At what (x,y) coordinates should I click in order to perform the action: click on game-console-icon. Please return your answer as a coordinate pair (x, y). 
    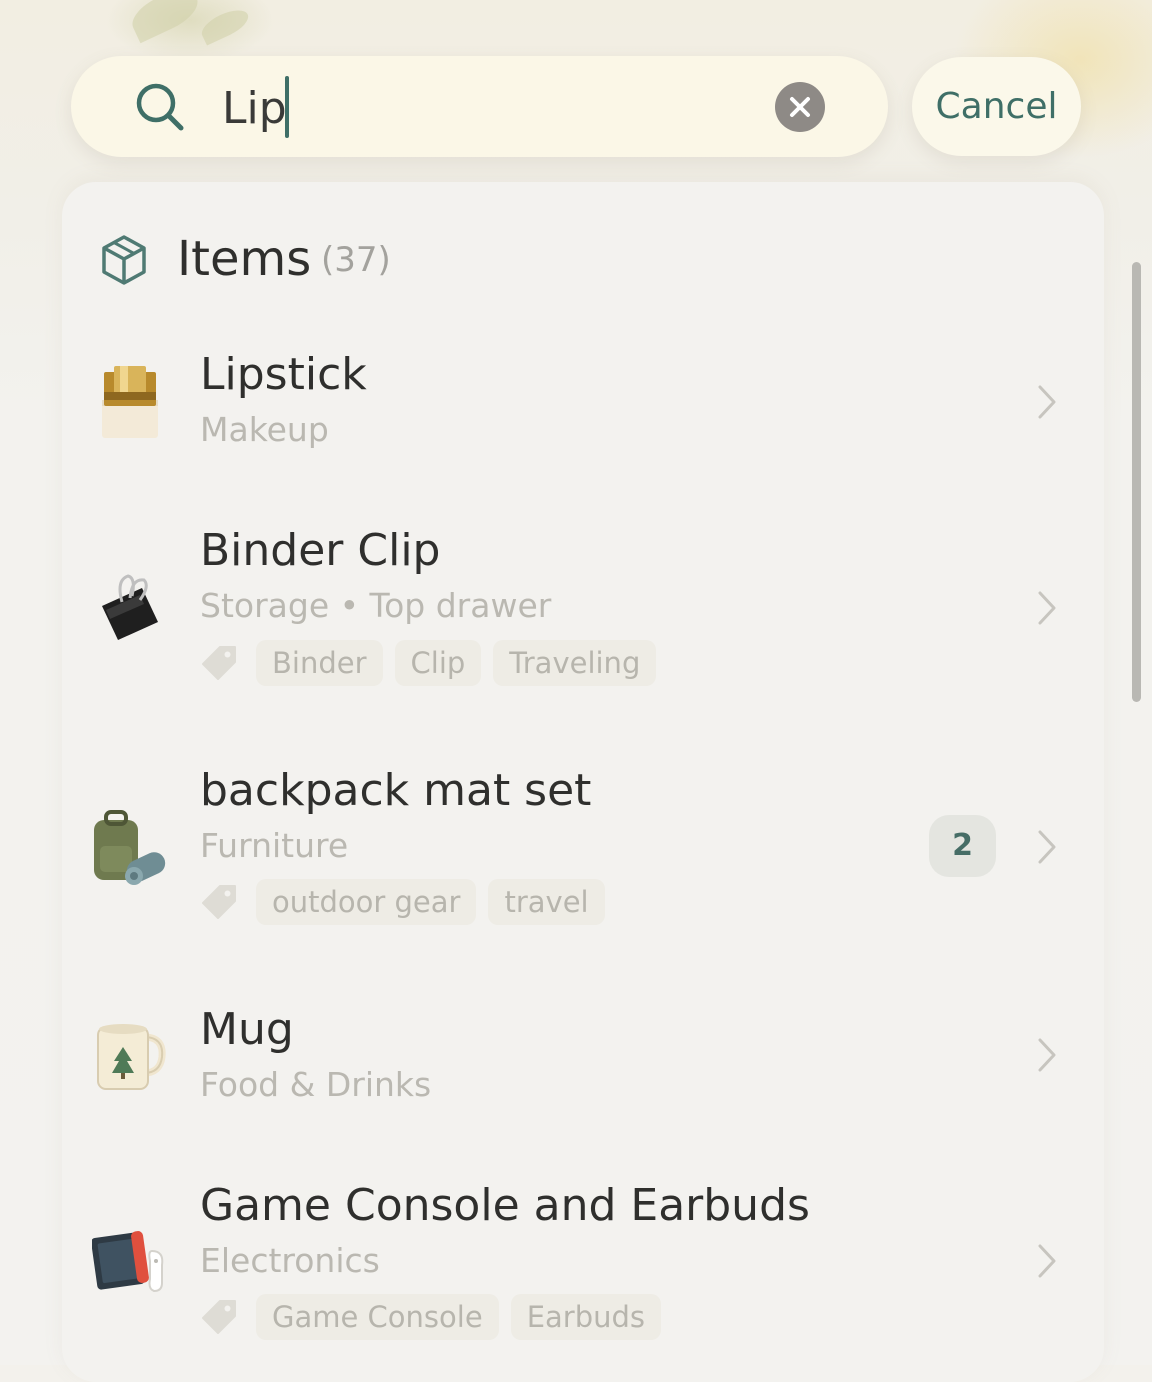
    Looking at the image, I should click on (128, 1262).